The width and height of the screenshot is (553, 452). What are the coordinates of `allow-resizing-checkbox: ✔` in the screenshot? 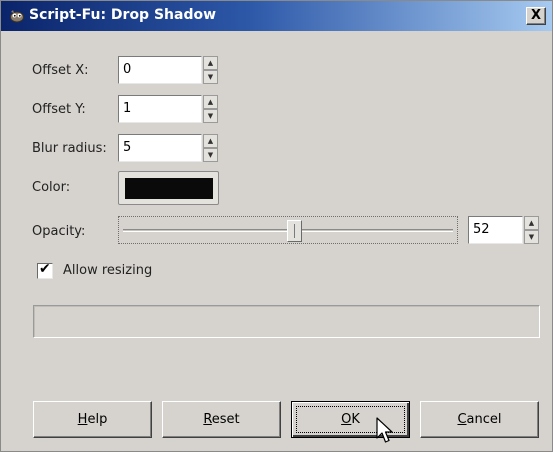 It's located at (45, 270).